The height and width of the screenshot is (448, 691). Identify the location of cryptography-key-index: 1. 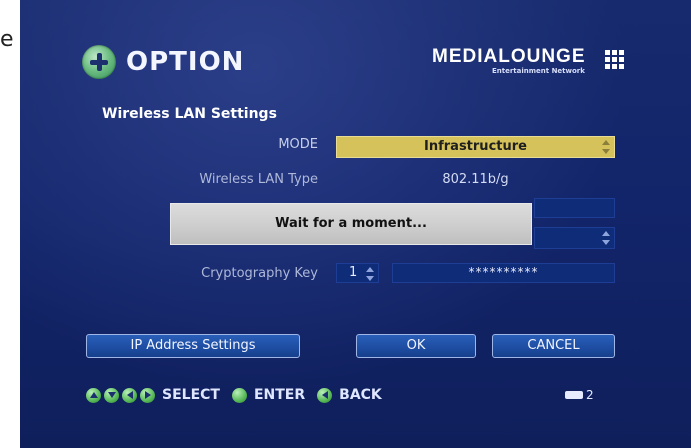
(357, 273).